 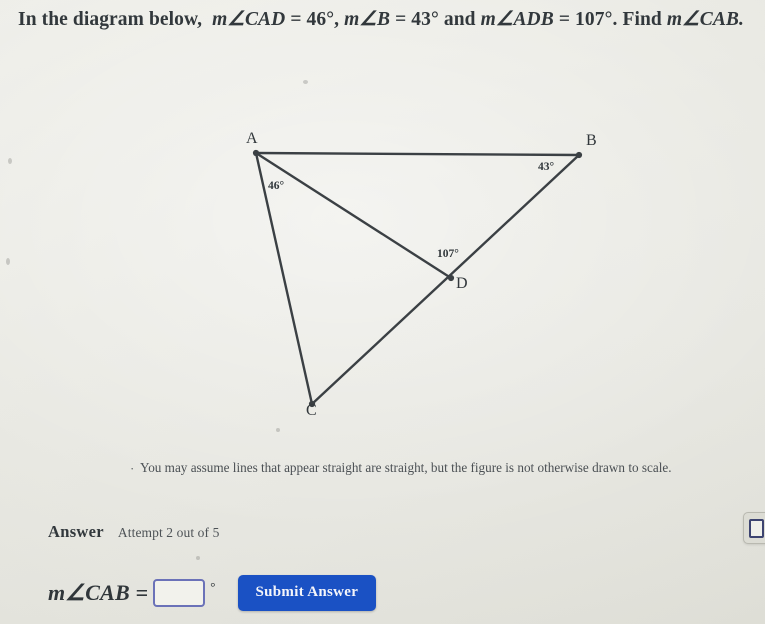 What do you see at coordinates (546, 167) in the screenshot?
I see `angle-label-B: 43°` at bounding box center [546, 167].